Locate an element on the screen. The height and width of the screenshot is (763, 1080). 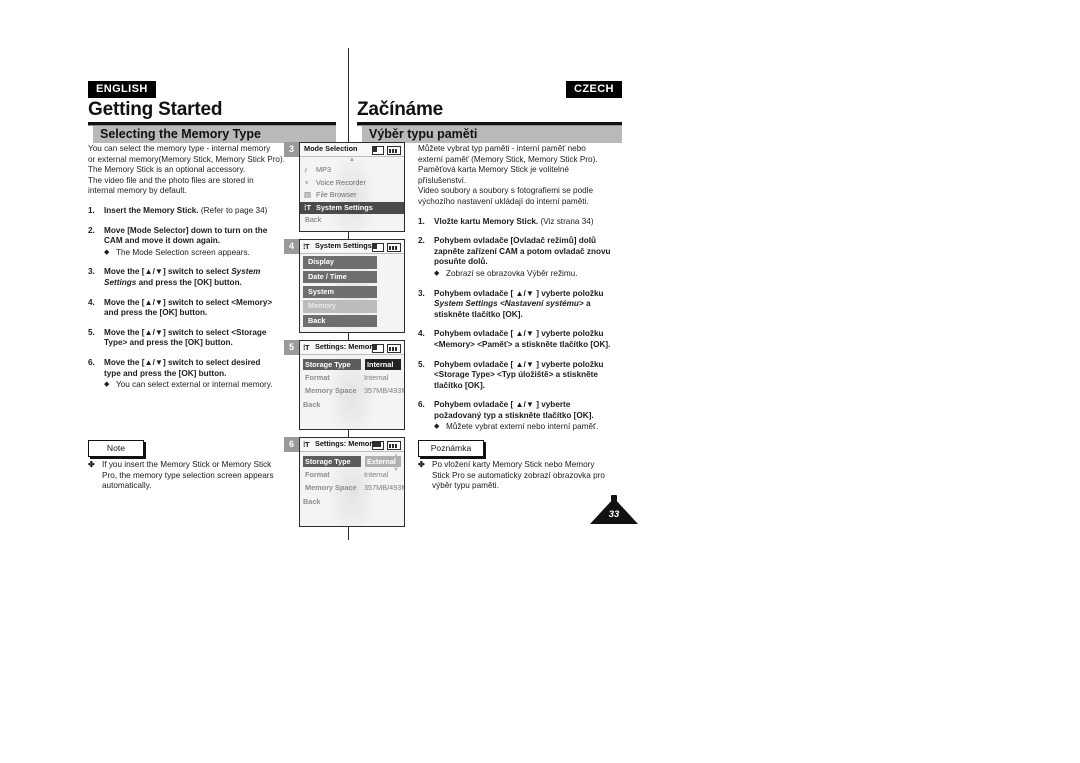
step-strong: Insert the Memory Stick. is located at coordinates (151, 210).